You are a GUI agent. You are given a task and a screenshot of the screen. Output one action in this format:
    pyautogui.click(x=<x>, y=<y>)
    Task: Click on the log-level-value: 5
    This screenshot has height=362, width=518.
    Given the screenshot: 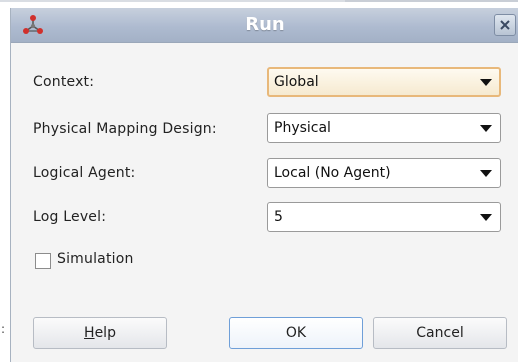 What is the action you would take?
    pyautogui.click(x=278, y=217)
    